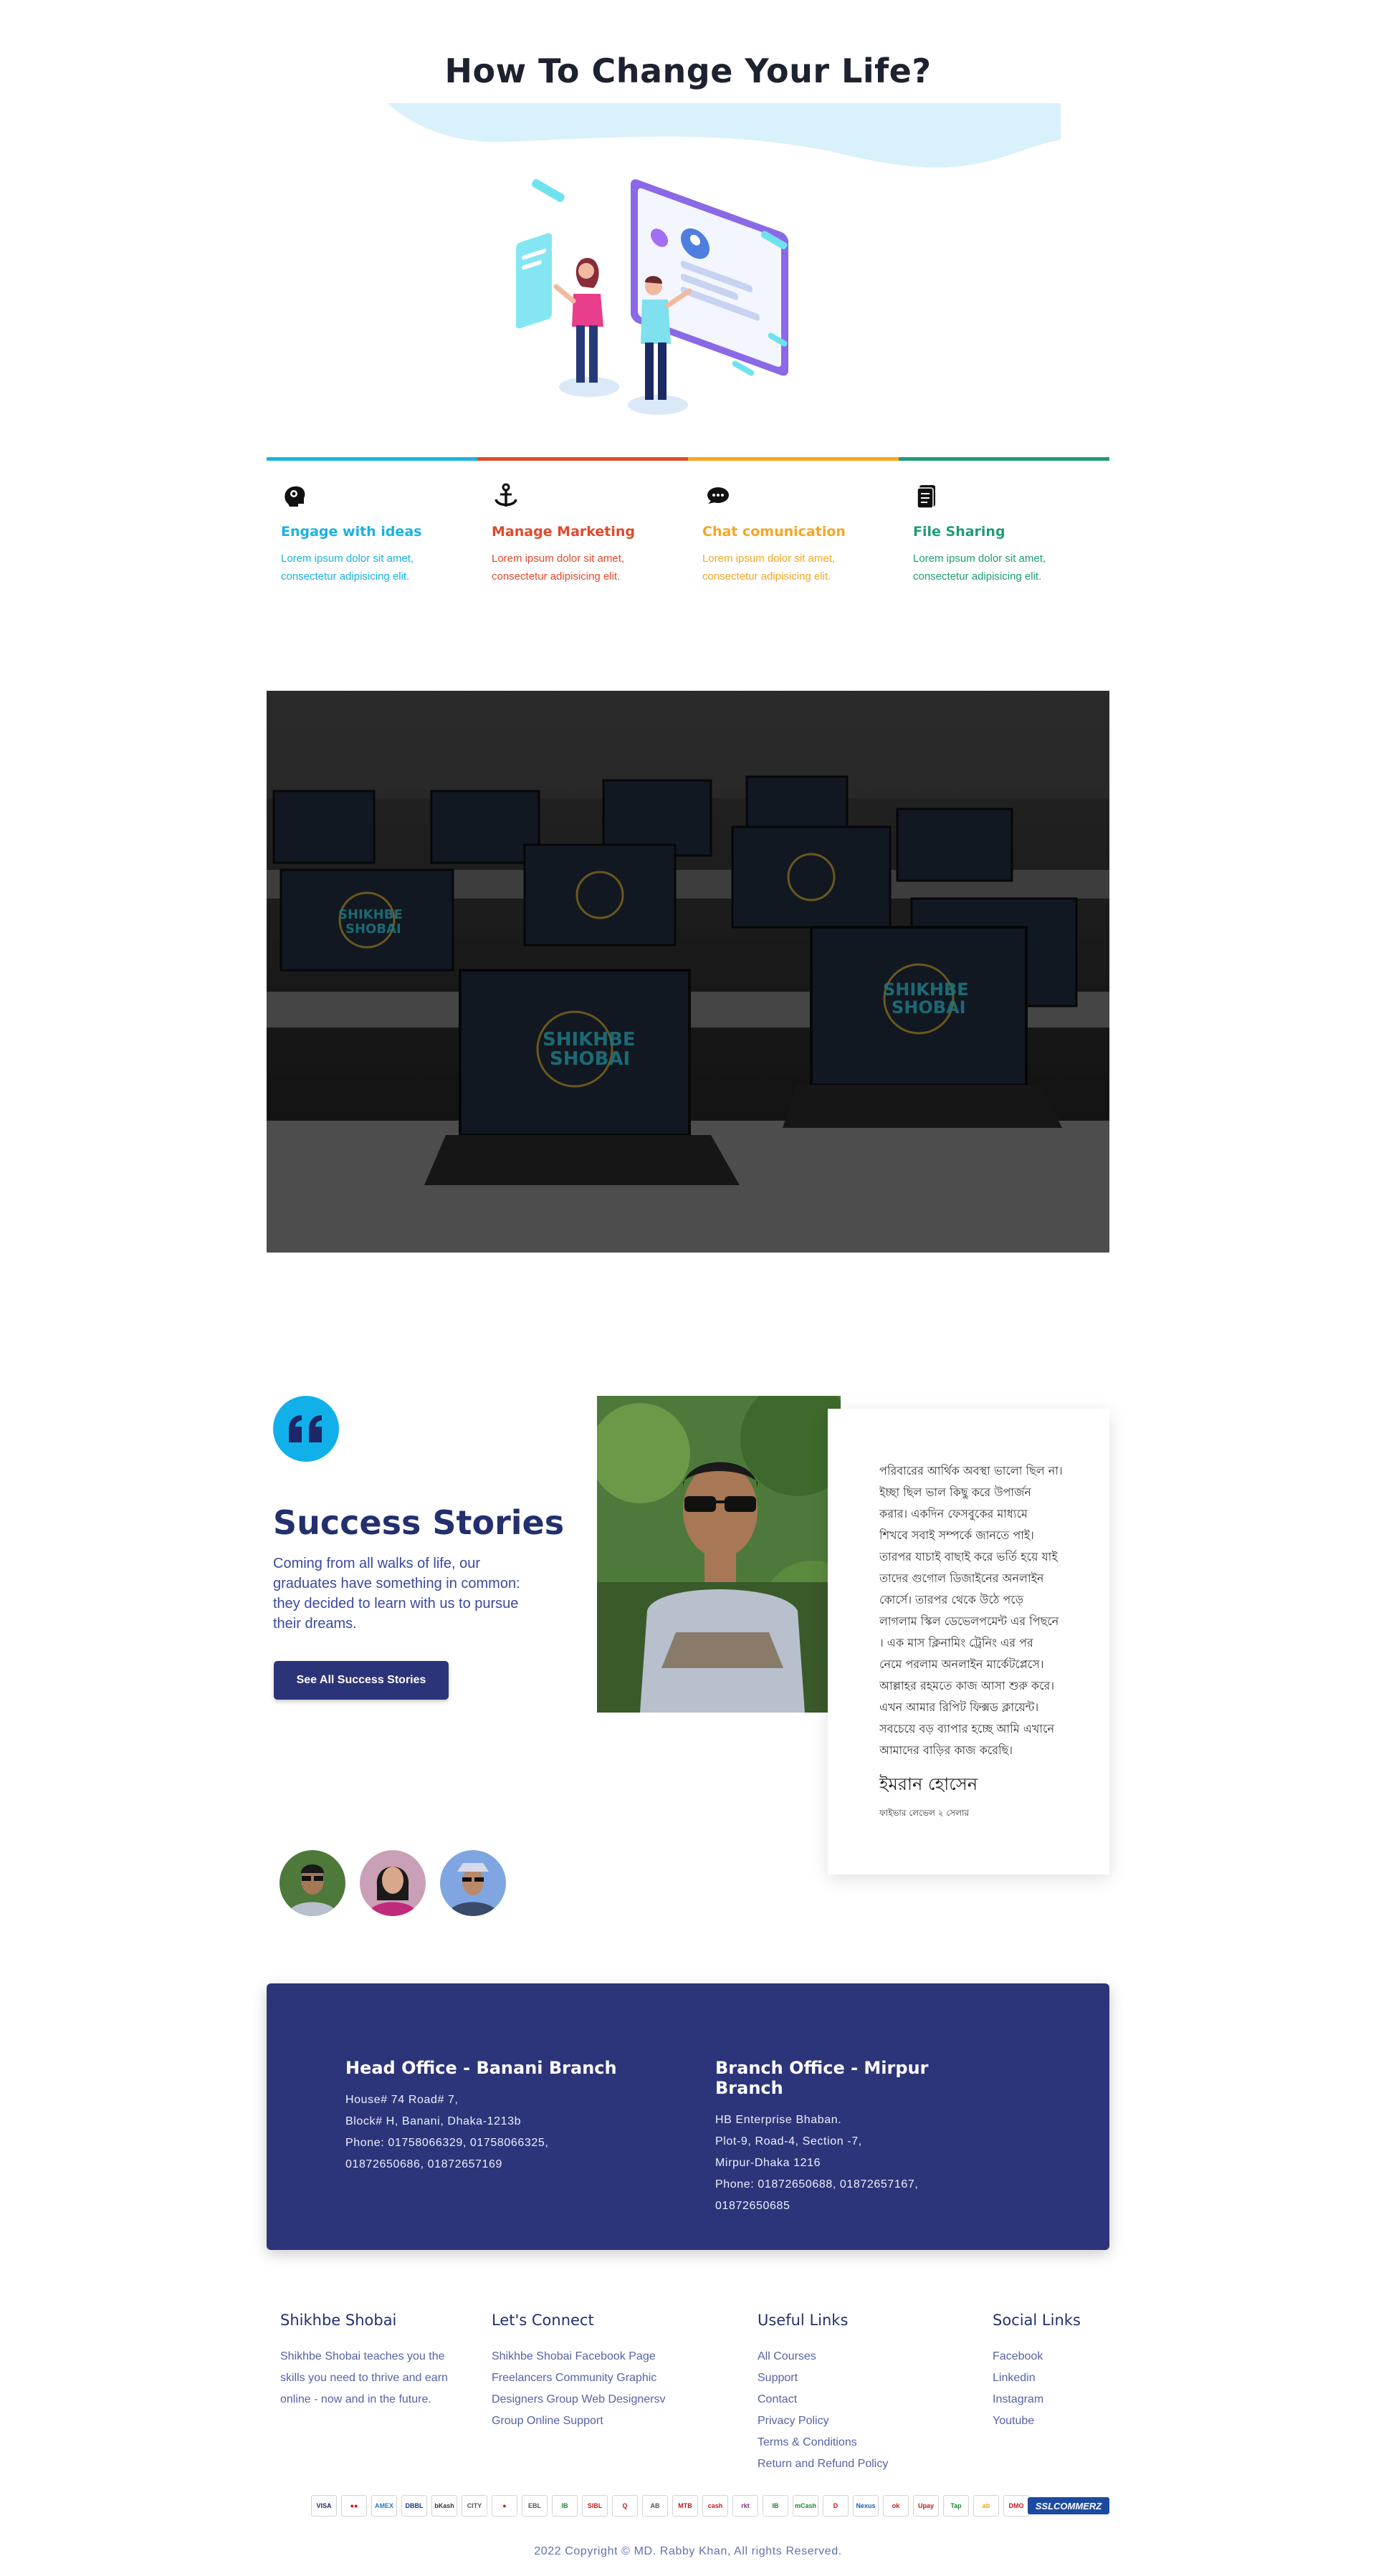 This screenshot has width=1376, height=2576. What do you see at coordinates (1050, 2378) in the screenshot?
I see `footer-link-linkedin: Linkedin` at bounding box center [1050, 2378].